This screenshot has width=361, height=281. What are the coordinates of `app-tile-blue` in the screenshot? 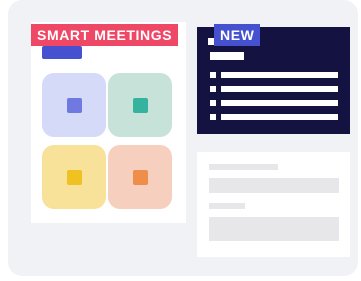 It's located at (74, 105).